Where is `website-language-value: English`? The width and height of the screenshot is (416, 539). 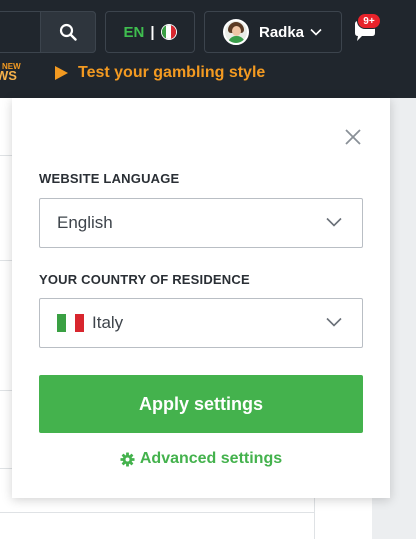 website-language-value: English is located at coordinates (85, 222).